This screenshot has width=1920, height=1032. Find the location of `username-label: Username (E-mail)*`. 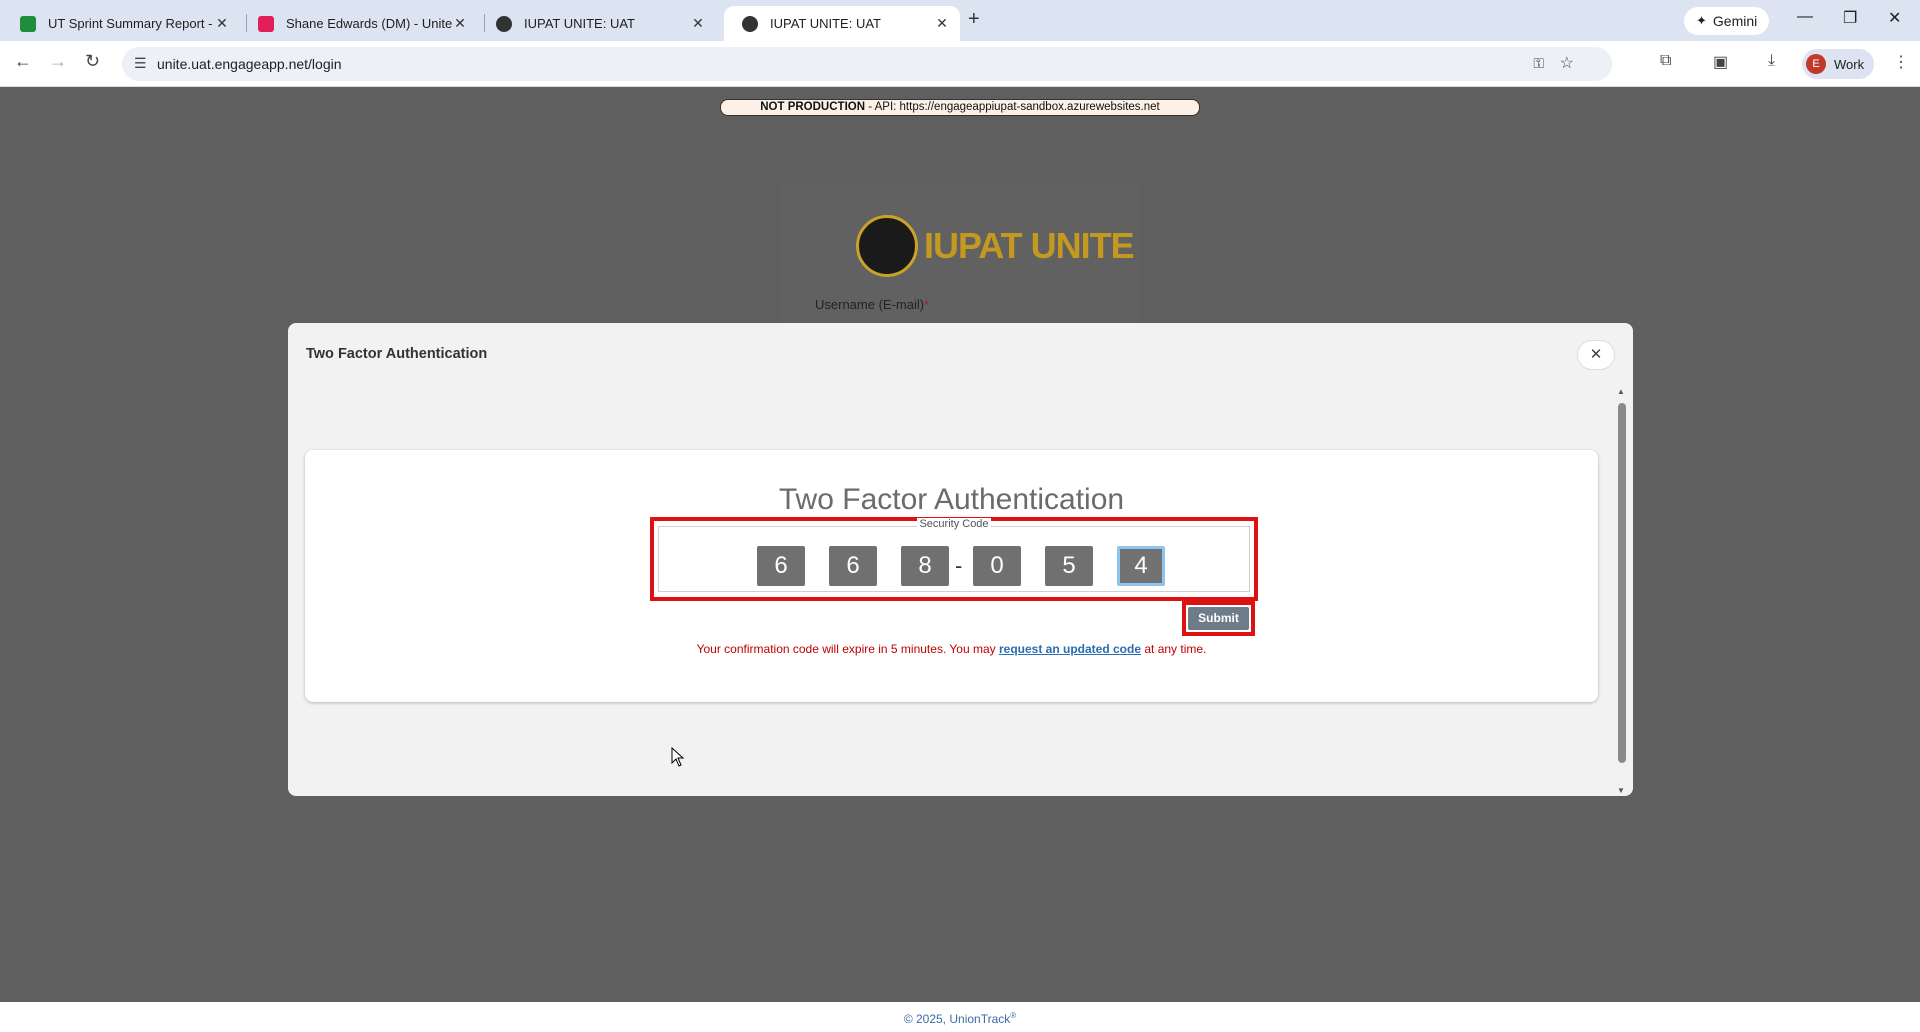

username-label: Username (E-mail)* is located at coordinates (872, 304).